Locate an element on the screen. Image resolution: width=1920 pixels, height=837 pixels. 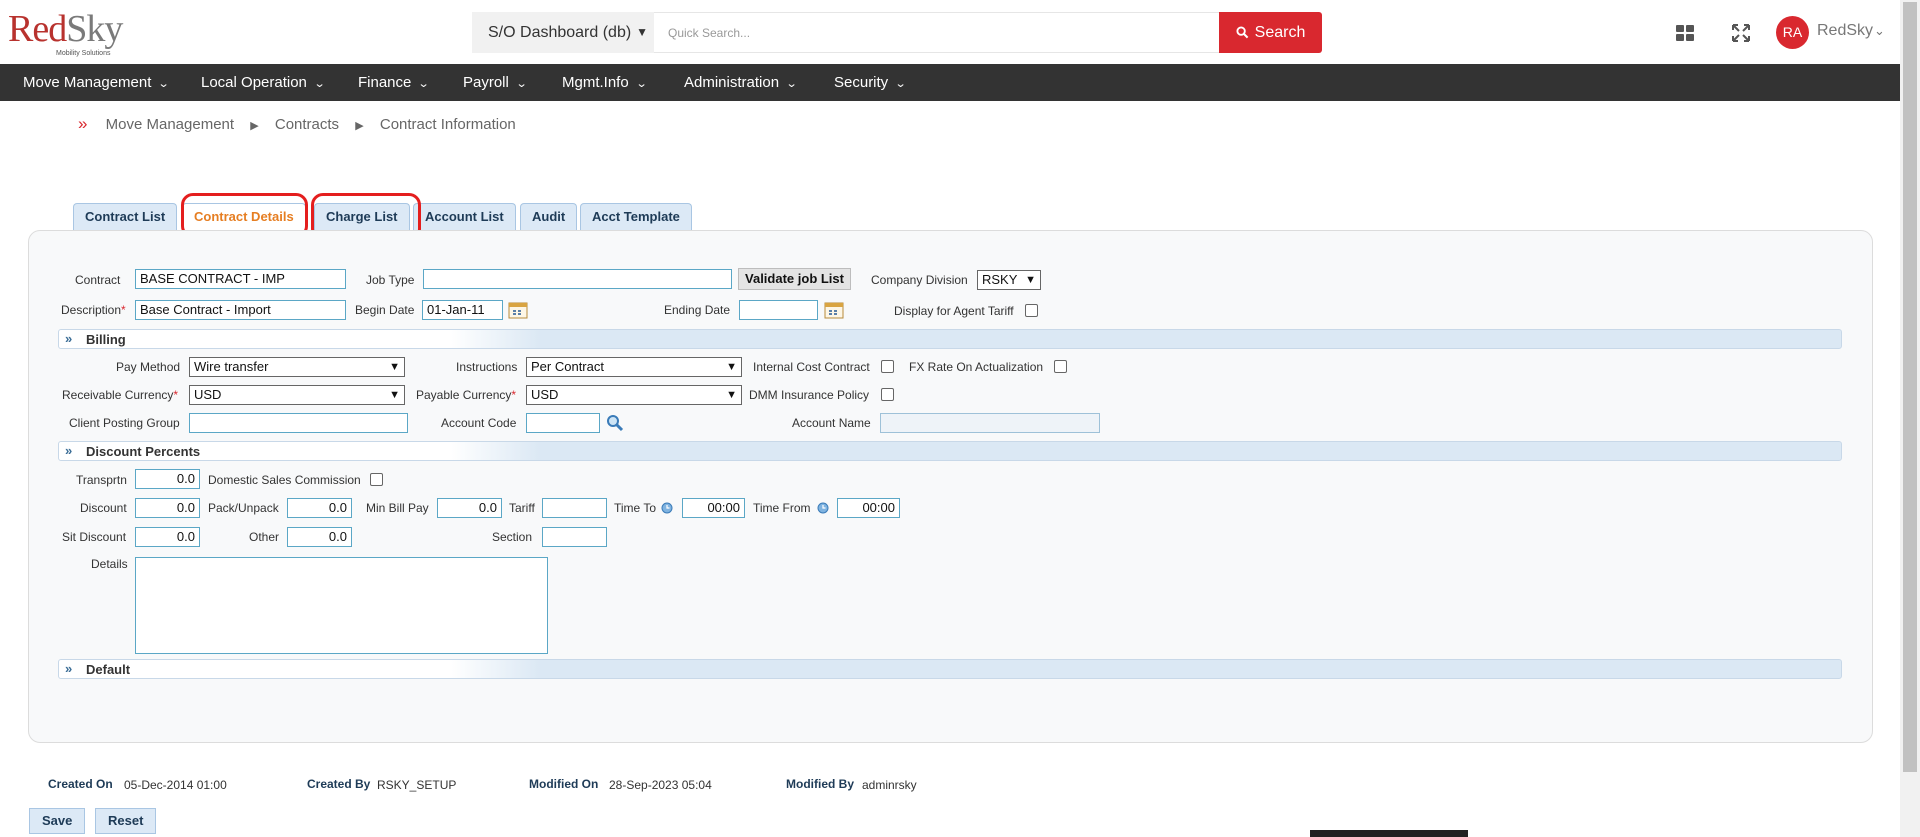
section-field is located at coordinates (574, 537).